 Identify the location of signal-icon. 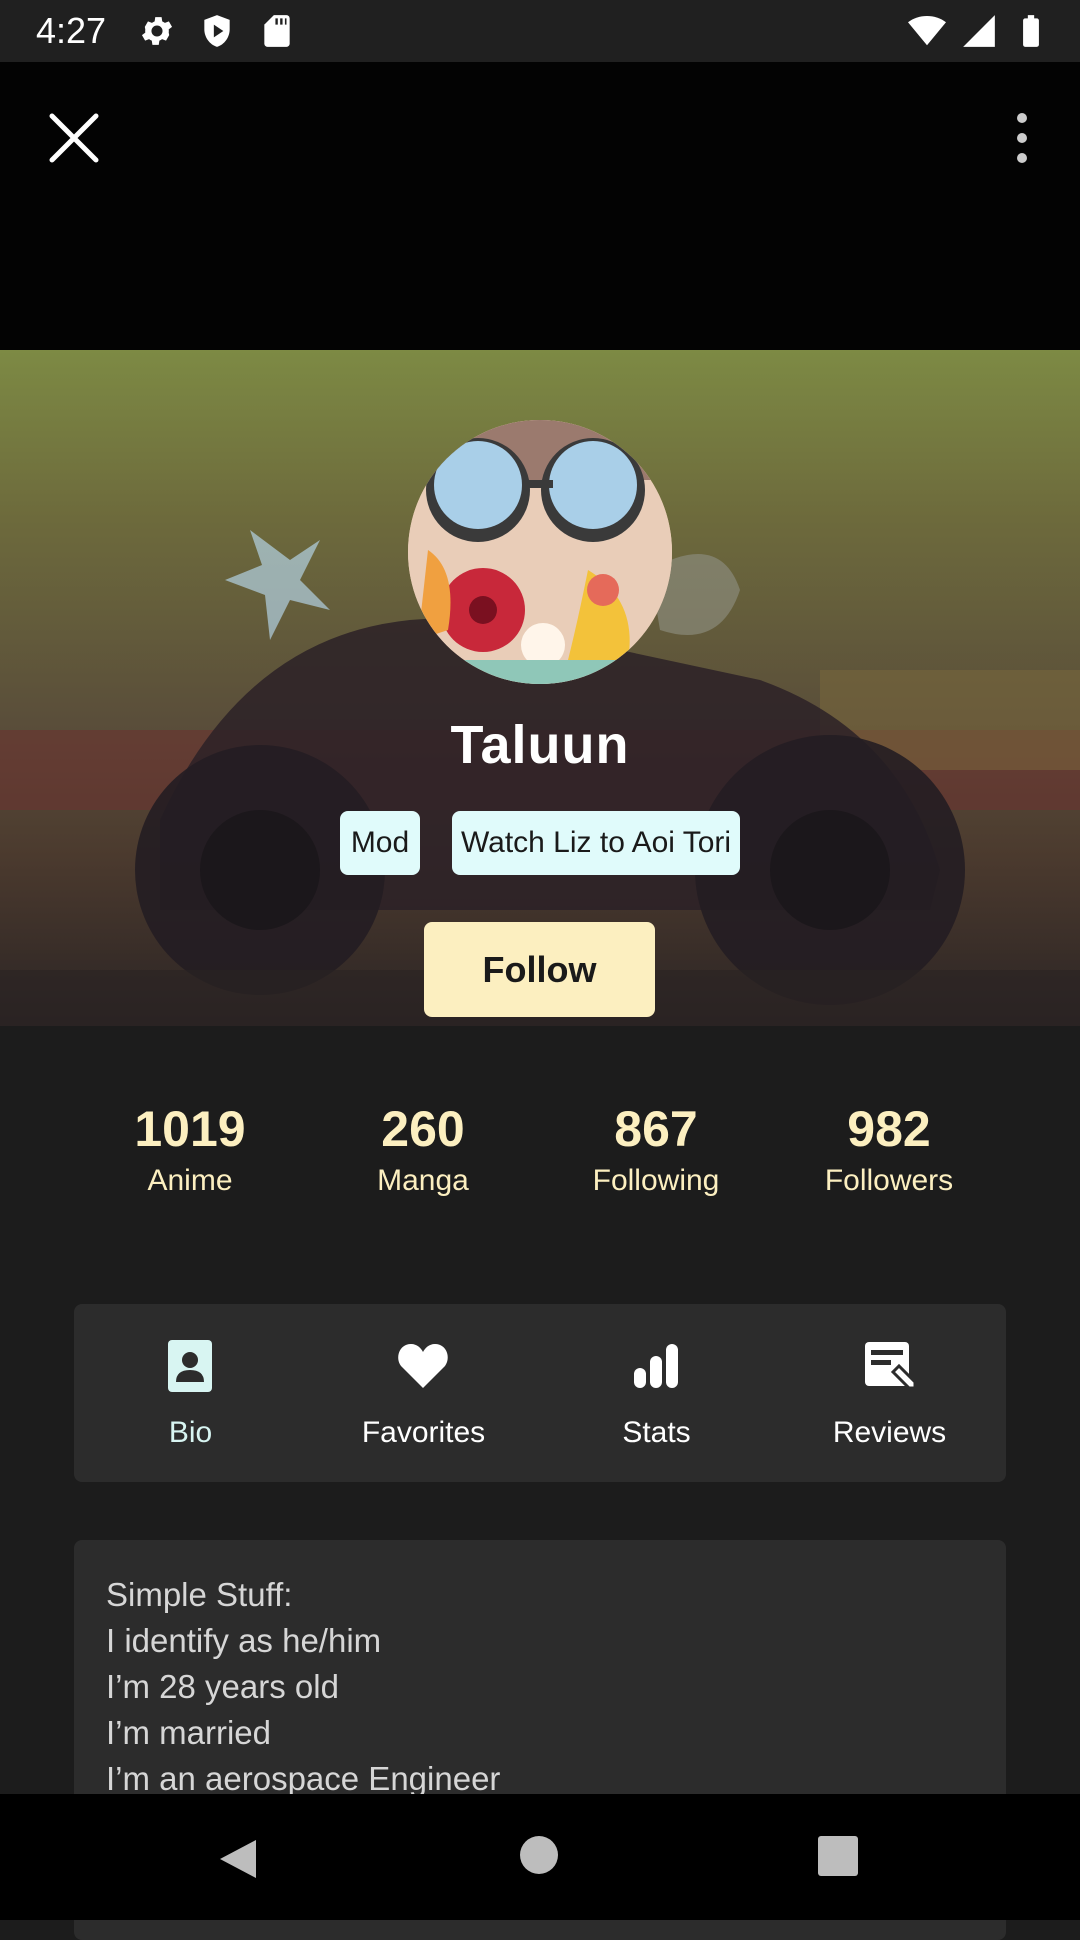
(979, 31).